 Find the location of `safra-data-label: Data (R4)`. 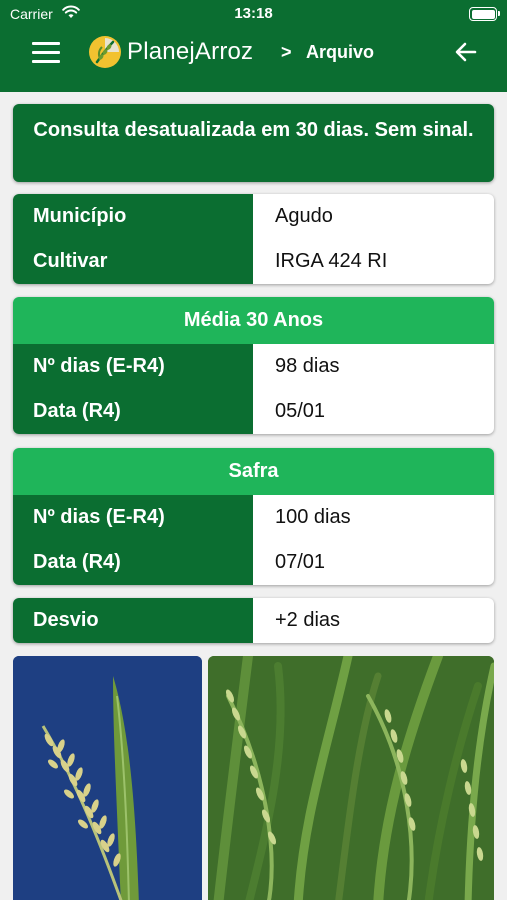

safra-data-label: Data (R4) is located at coordinates (133, 562).